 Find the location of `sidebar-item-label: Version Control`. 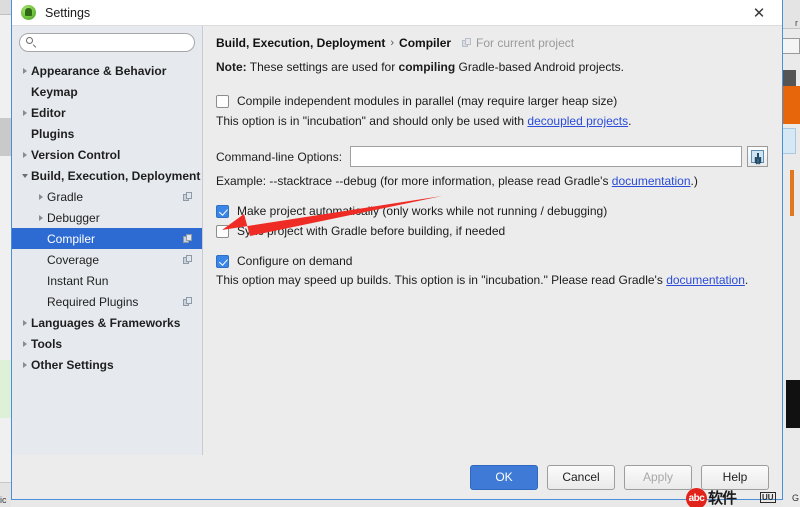

sidebar-item-label: Version Control is located at coordinates (76, 154).